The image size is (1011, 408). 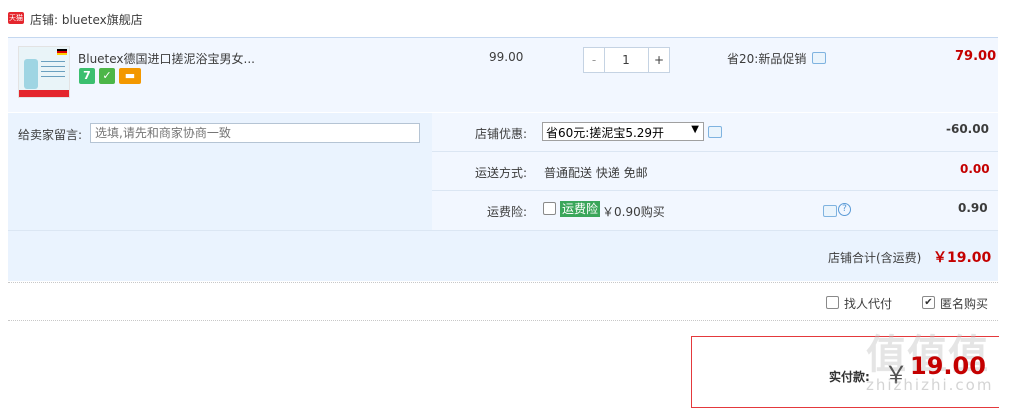 I want to click on seven-day-return-icon: 7, so click(x=87, y=76).